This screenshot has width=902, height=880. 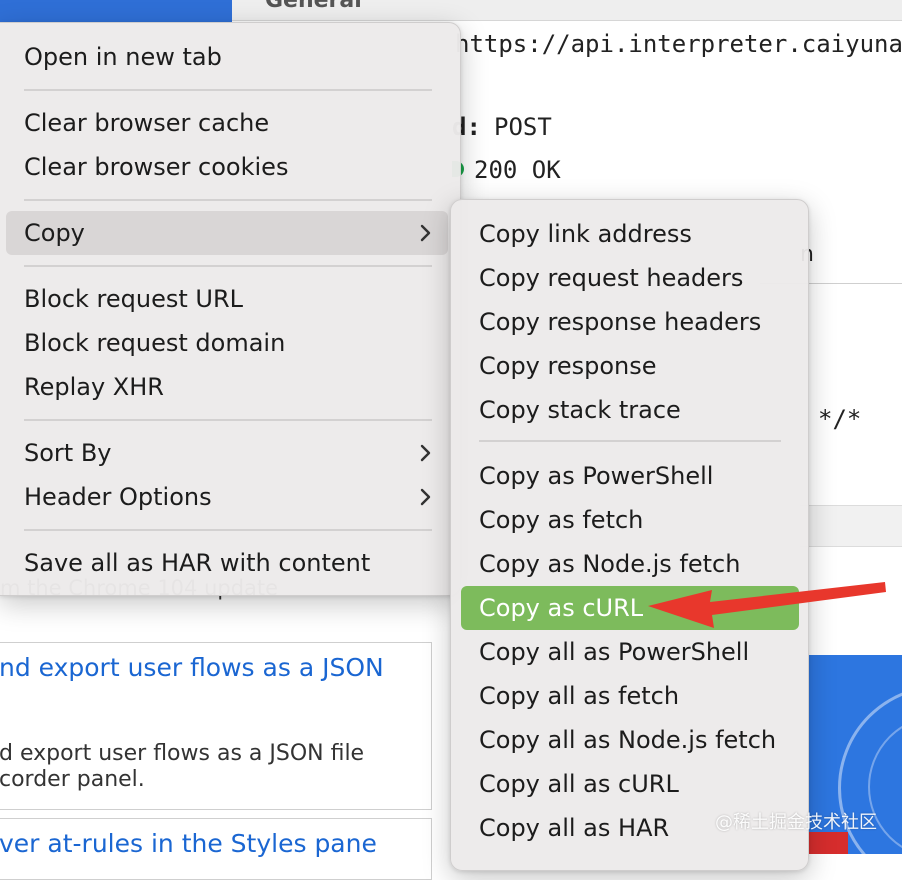 What do you see at coordinates (630, 410) in the screenshot?
I see `menu-item-copy-stack-trace: Copy stack trace` at bounding box center [630, 410].